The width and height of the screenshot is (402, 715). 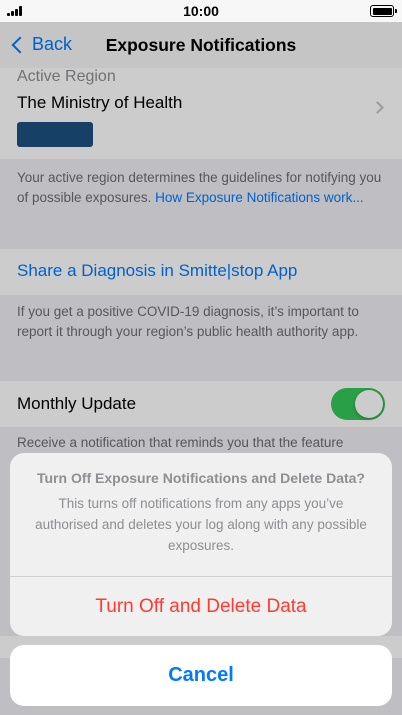 I want to click on status-bar: 10:00, so click(x=201, y=11).